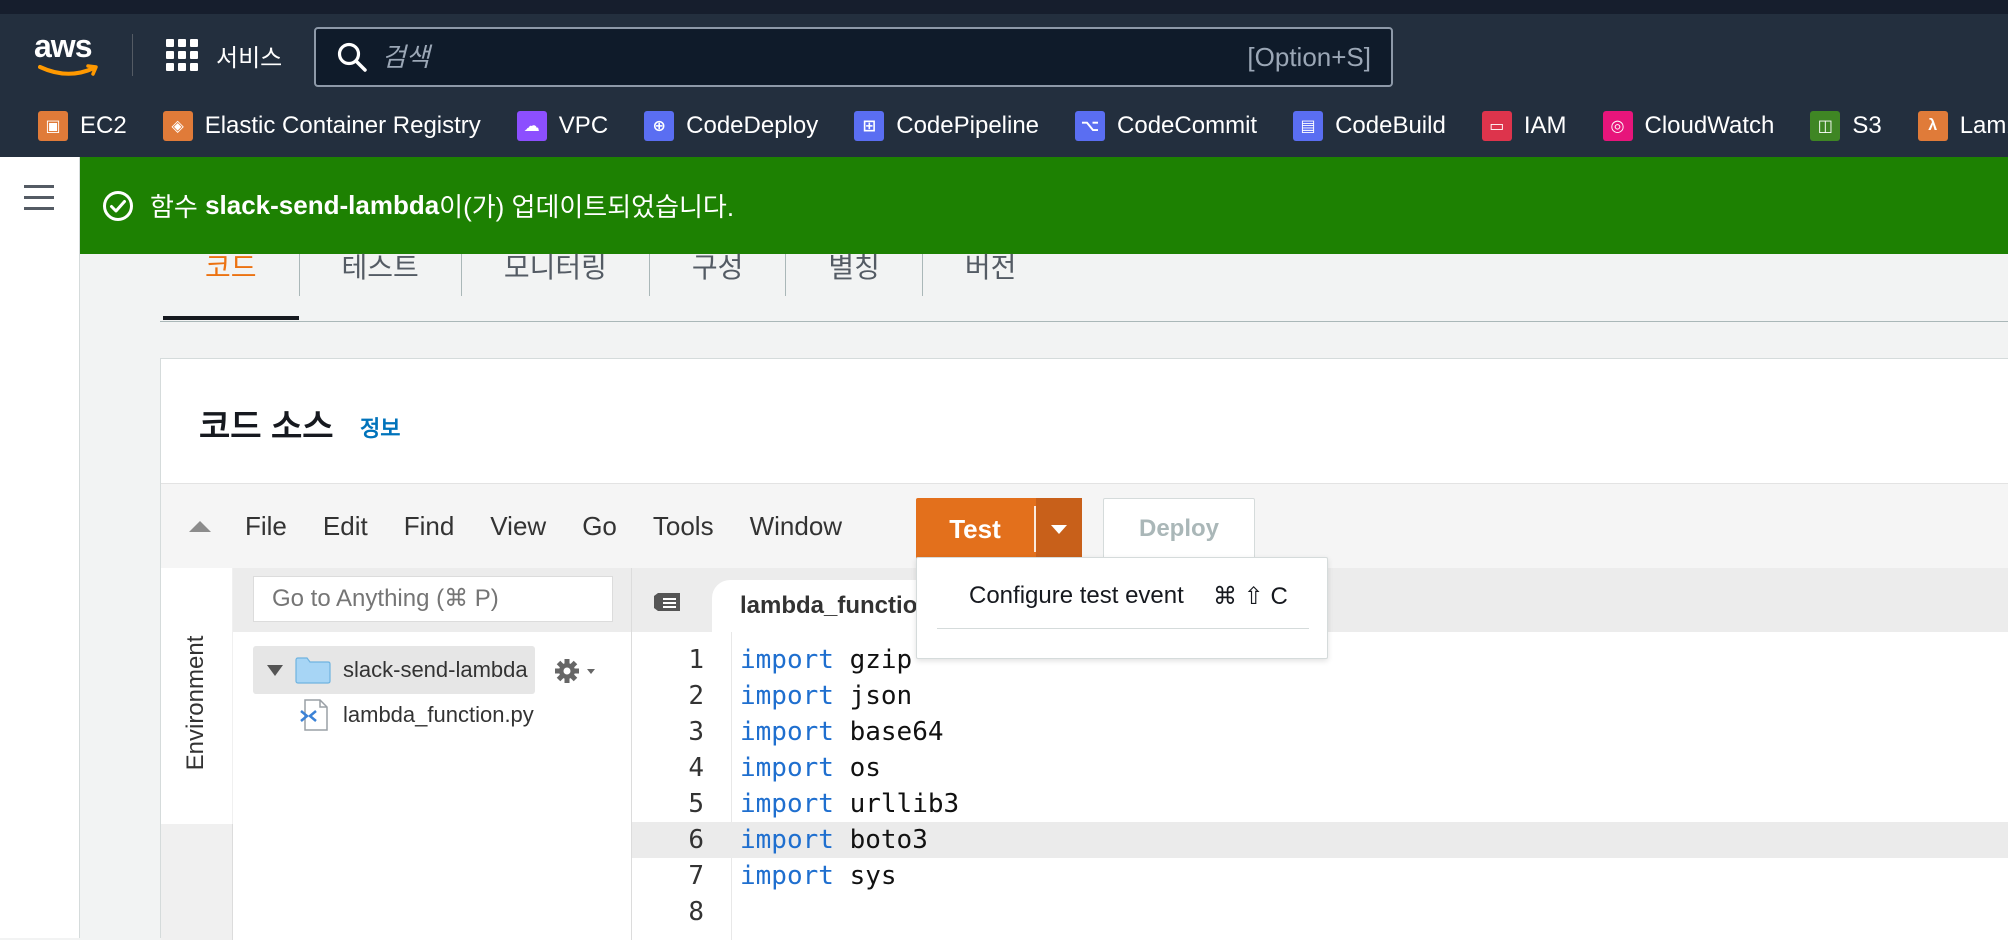 Image resolution: width=2008 pixels, height=940 pixels. Describe the element at coordinates (63, 46) in the screenshot. I see `aws-logo-text: aws` at that location.